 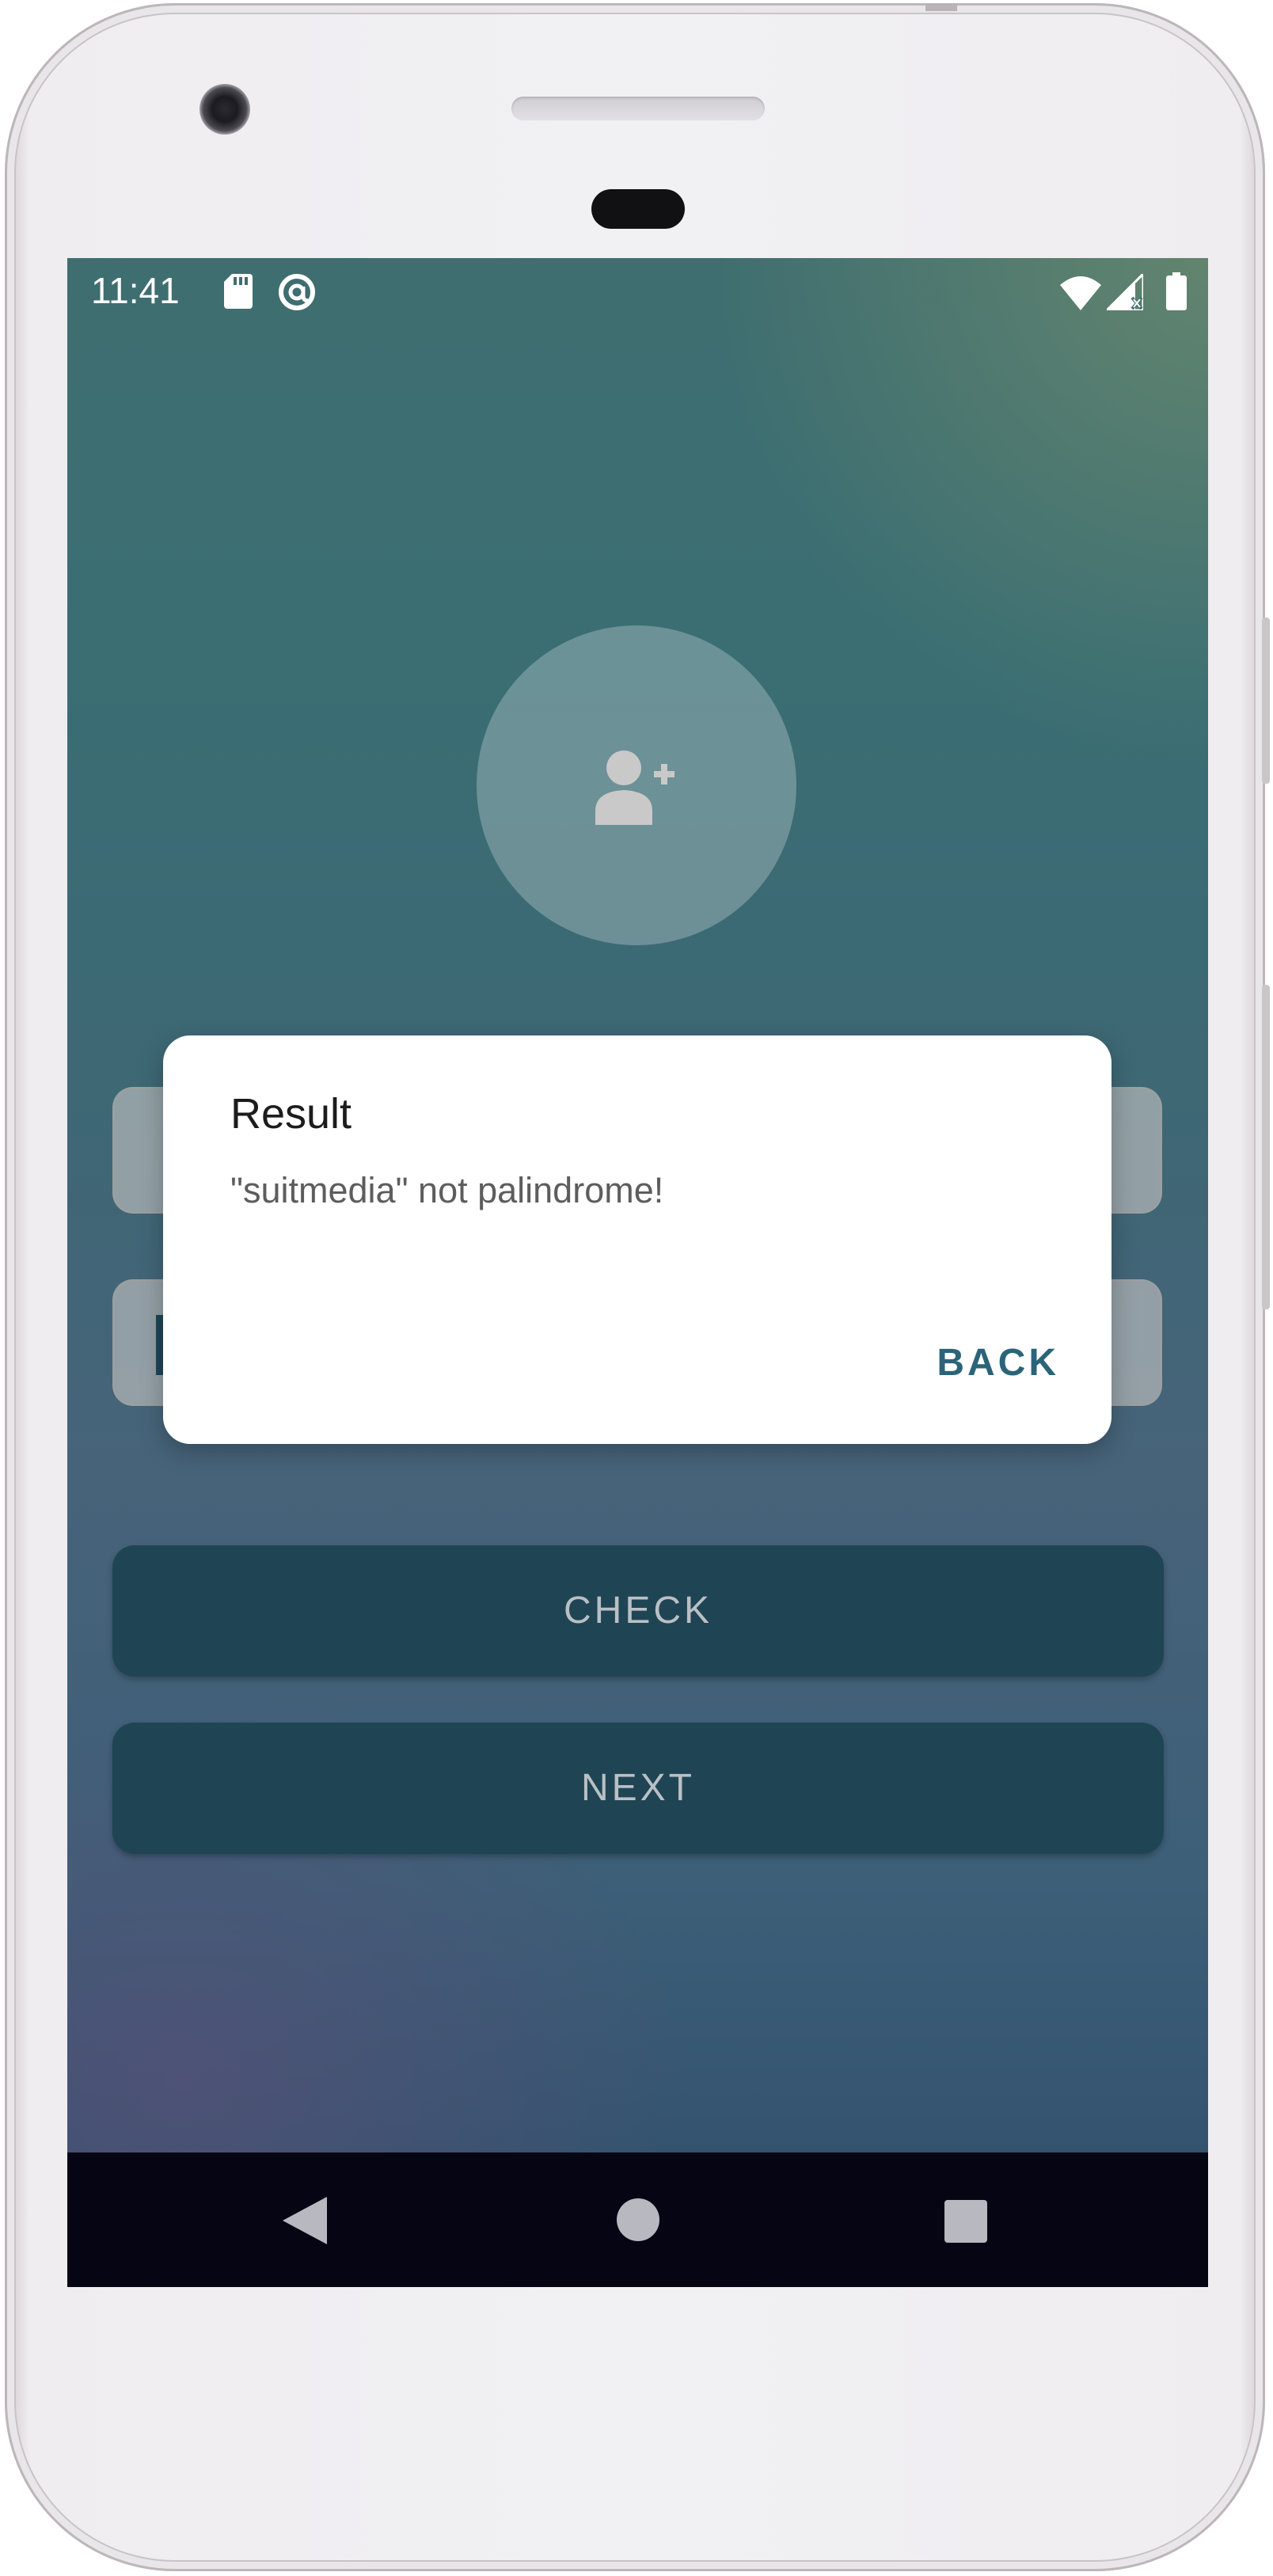 I want to click on top-edge-button, so click(x=941, y=7).